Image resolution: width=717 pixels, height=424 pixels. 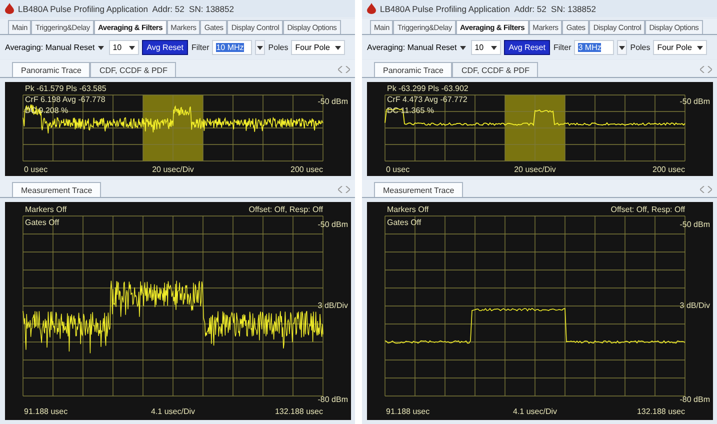 I want to click on reading-text: Pk -63.299 Pls -63.902, so click(x=427, y=89).